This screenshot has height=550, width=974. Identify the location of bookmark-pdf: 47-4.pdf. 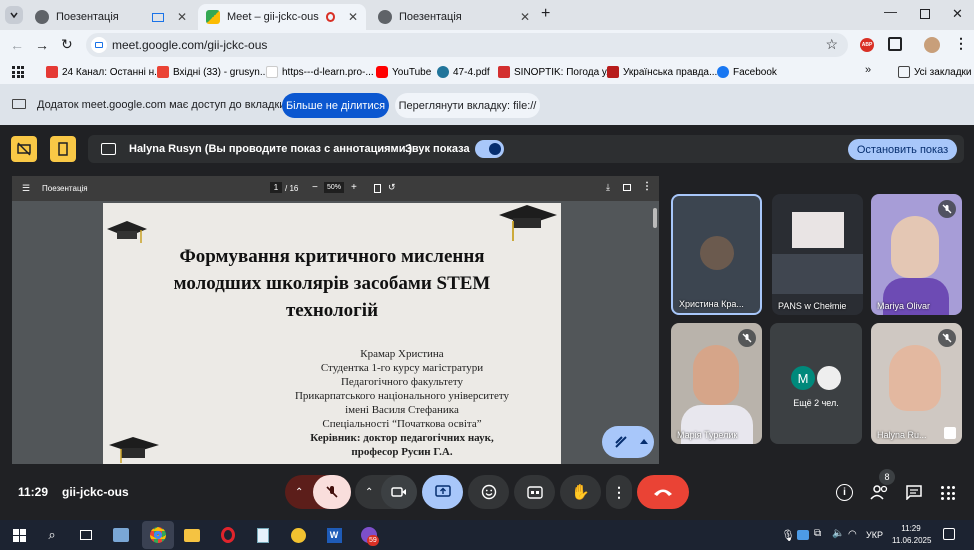
(463, 72).